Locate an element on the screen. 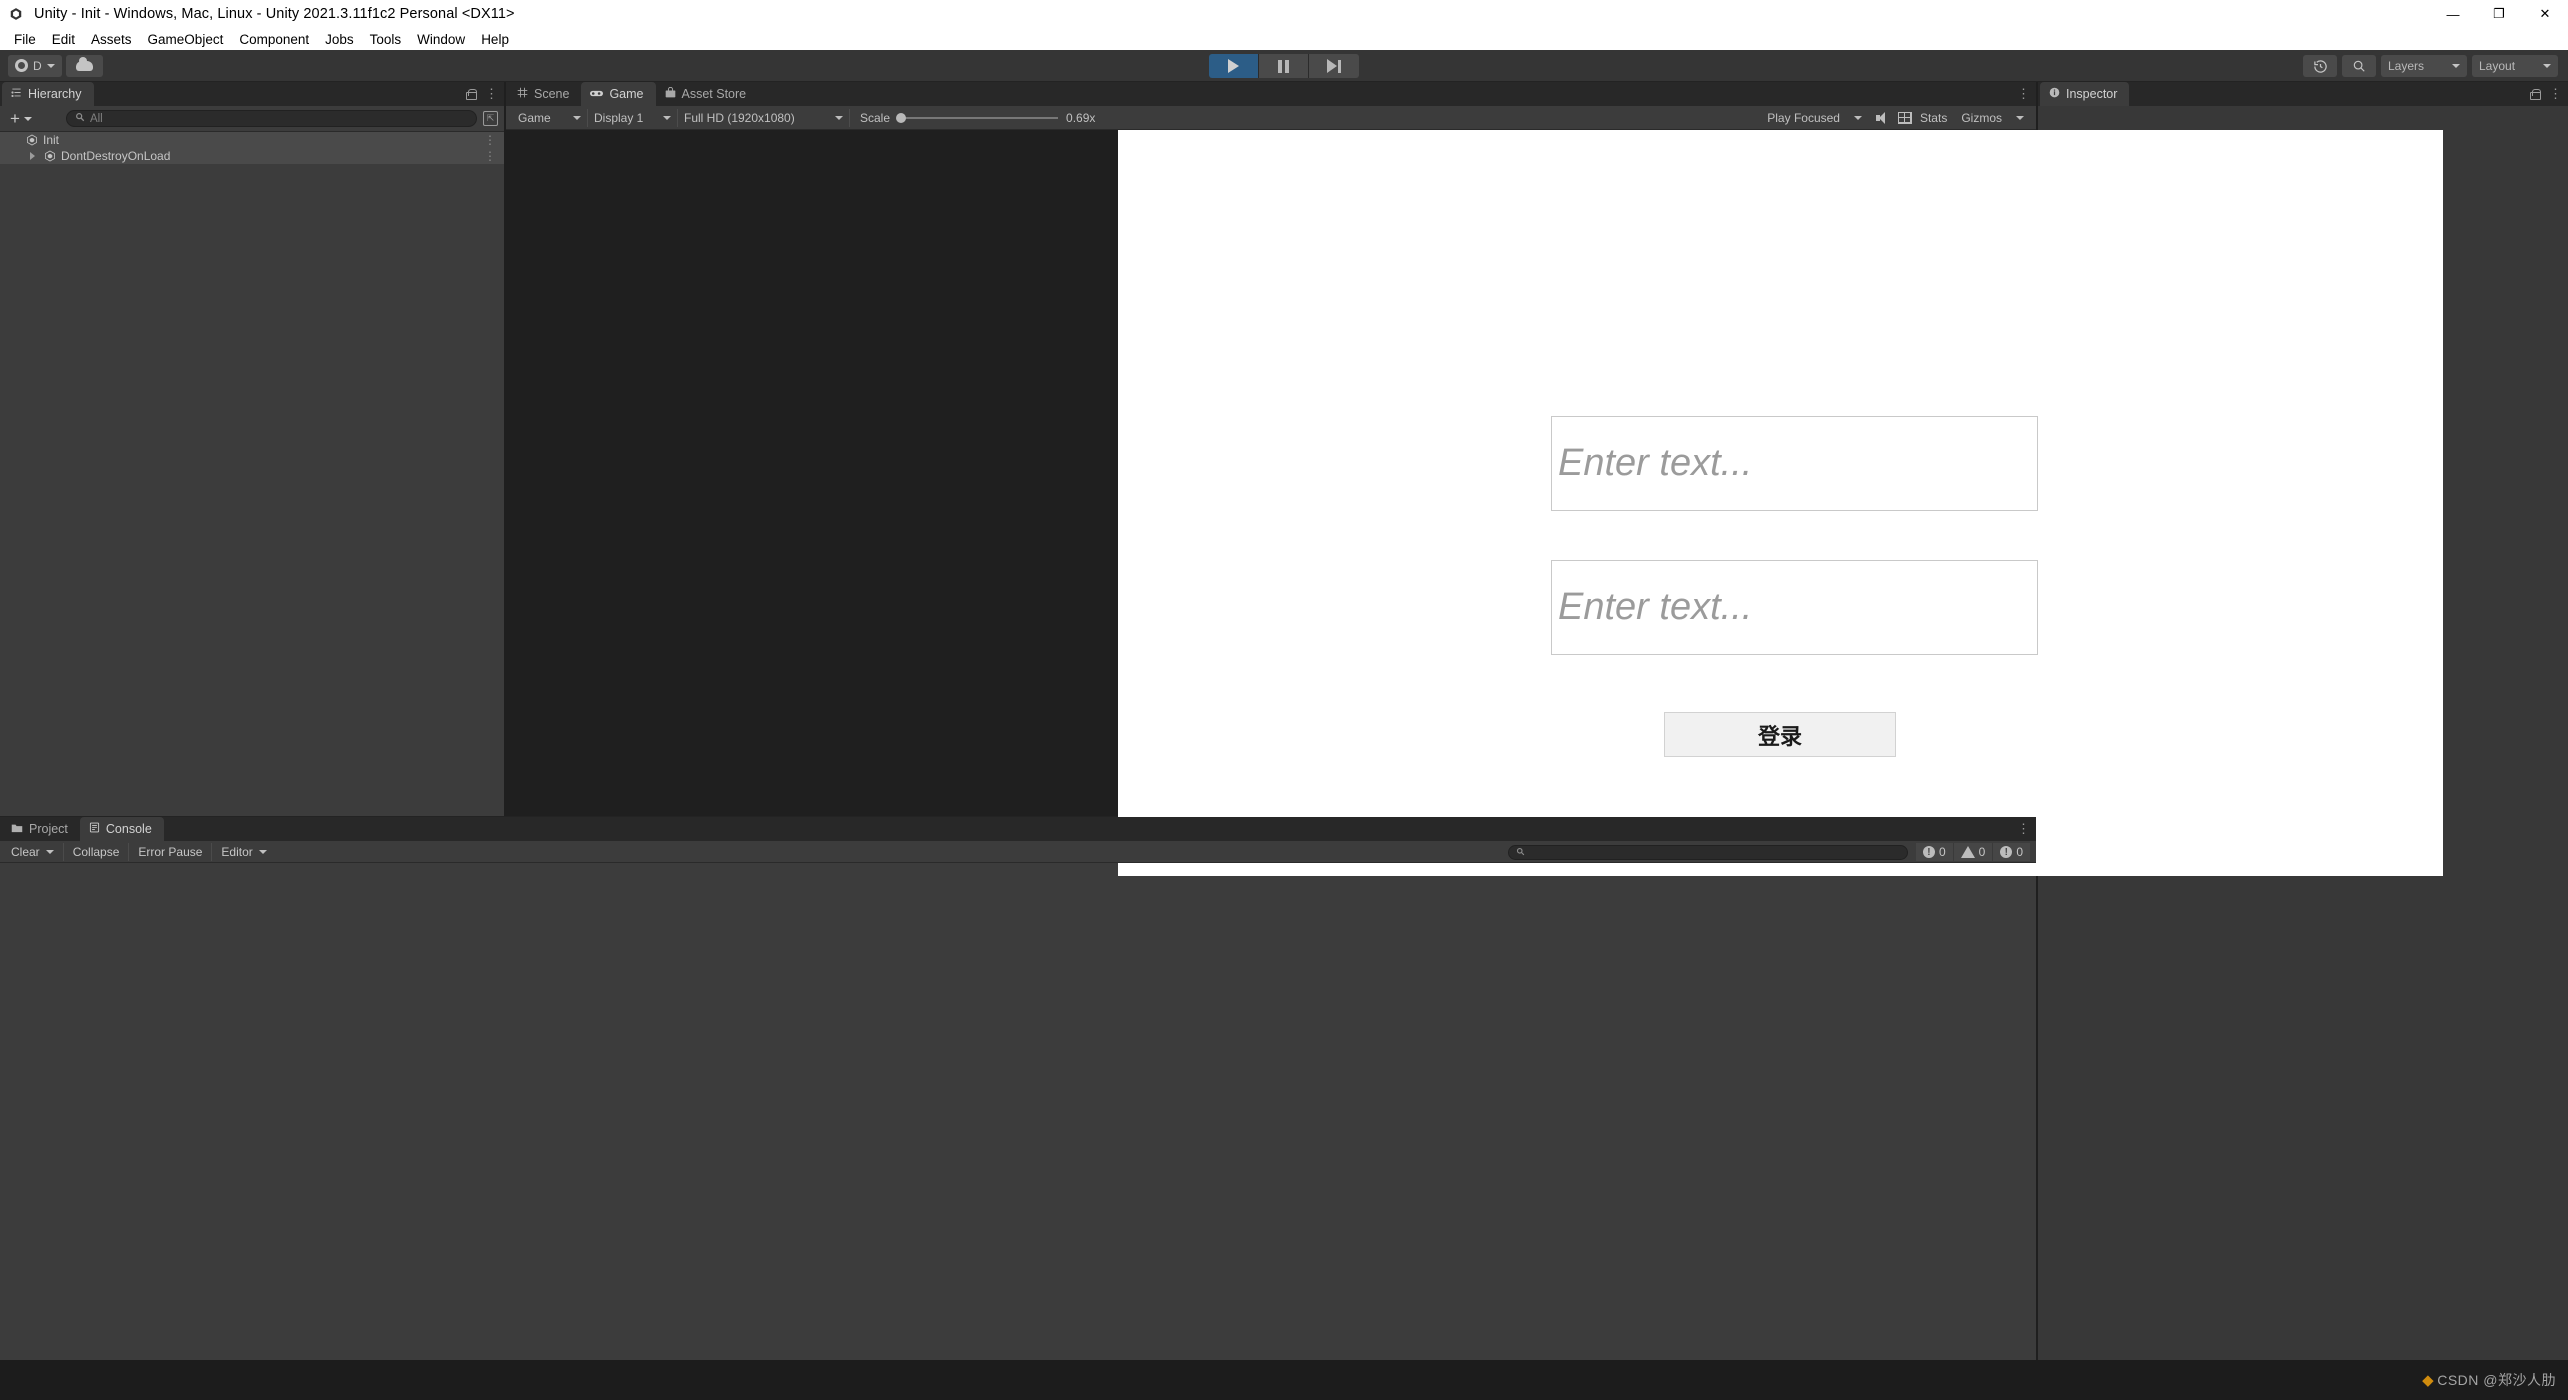 This screenshot has width=2568, height=1400. close-button: ✕ is located at coordinates (2545, 14).